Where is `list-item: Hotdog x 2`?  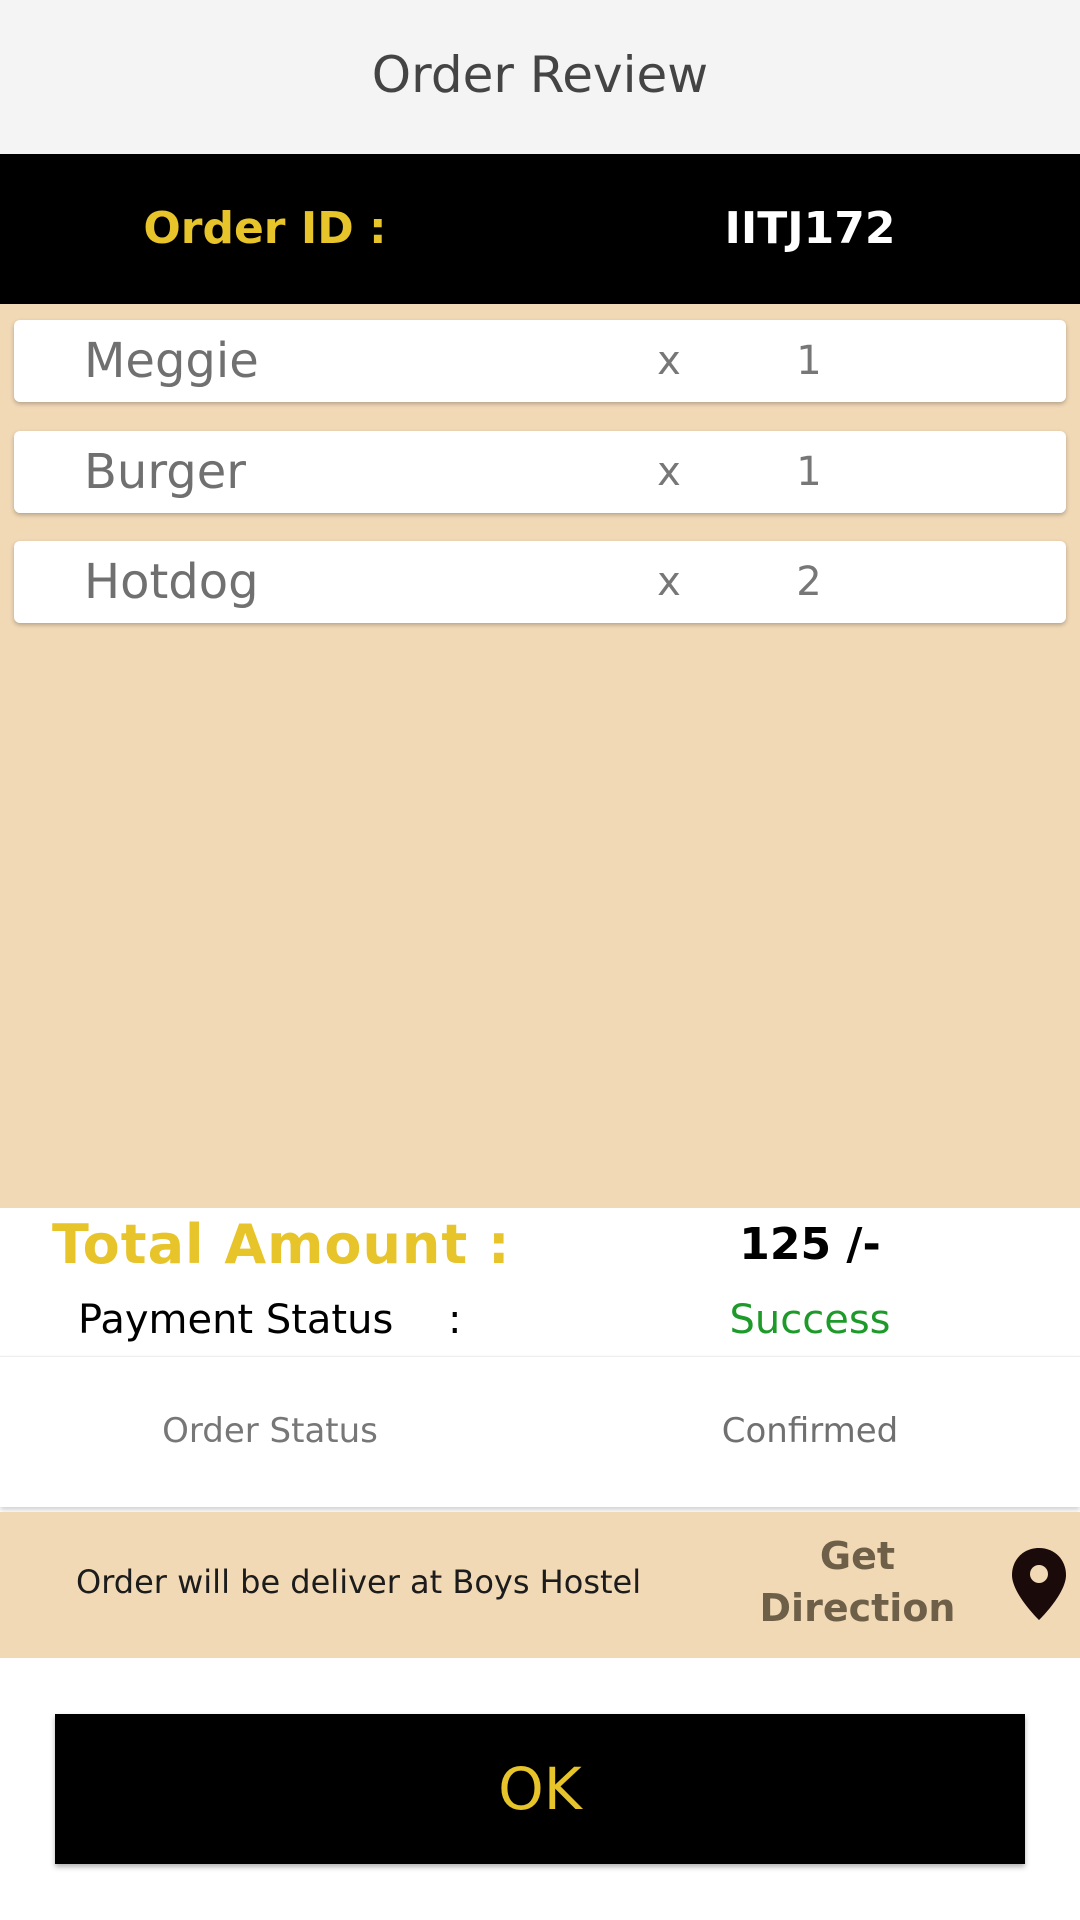 list-item: Hotdog x 2 is located at coordinates (540, 582).